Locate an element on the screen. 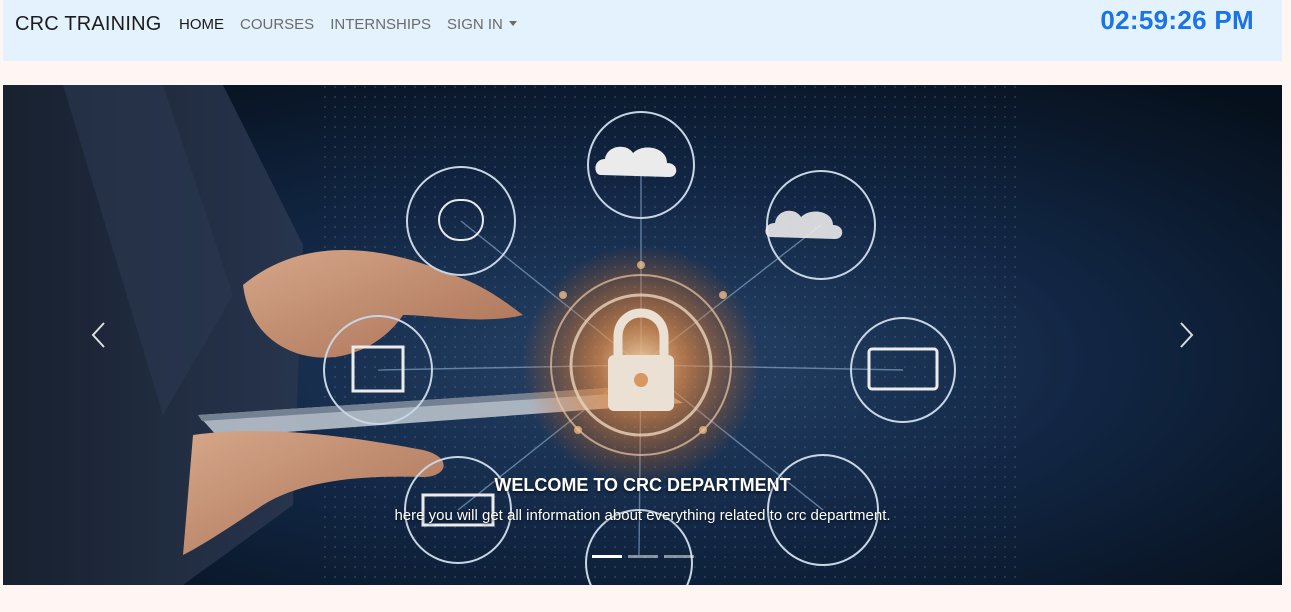  chevron-right-icon is located at coordinates (1187, 335).